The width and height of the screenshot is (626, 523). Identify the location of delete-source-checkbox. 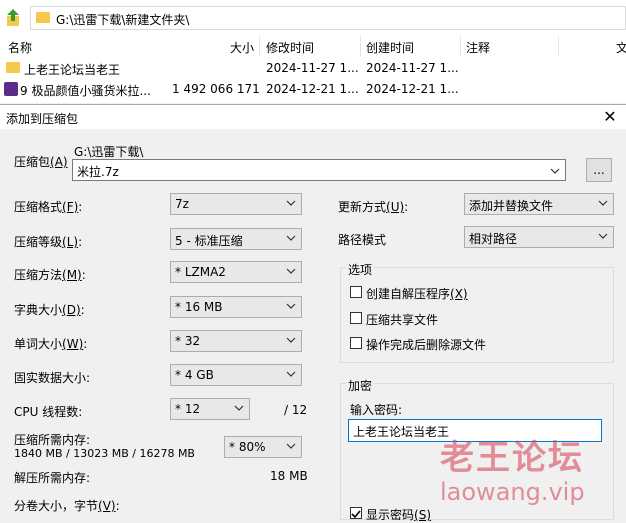
(356, 343).